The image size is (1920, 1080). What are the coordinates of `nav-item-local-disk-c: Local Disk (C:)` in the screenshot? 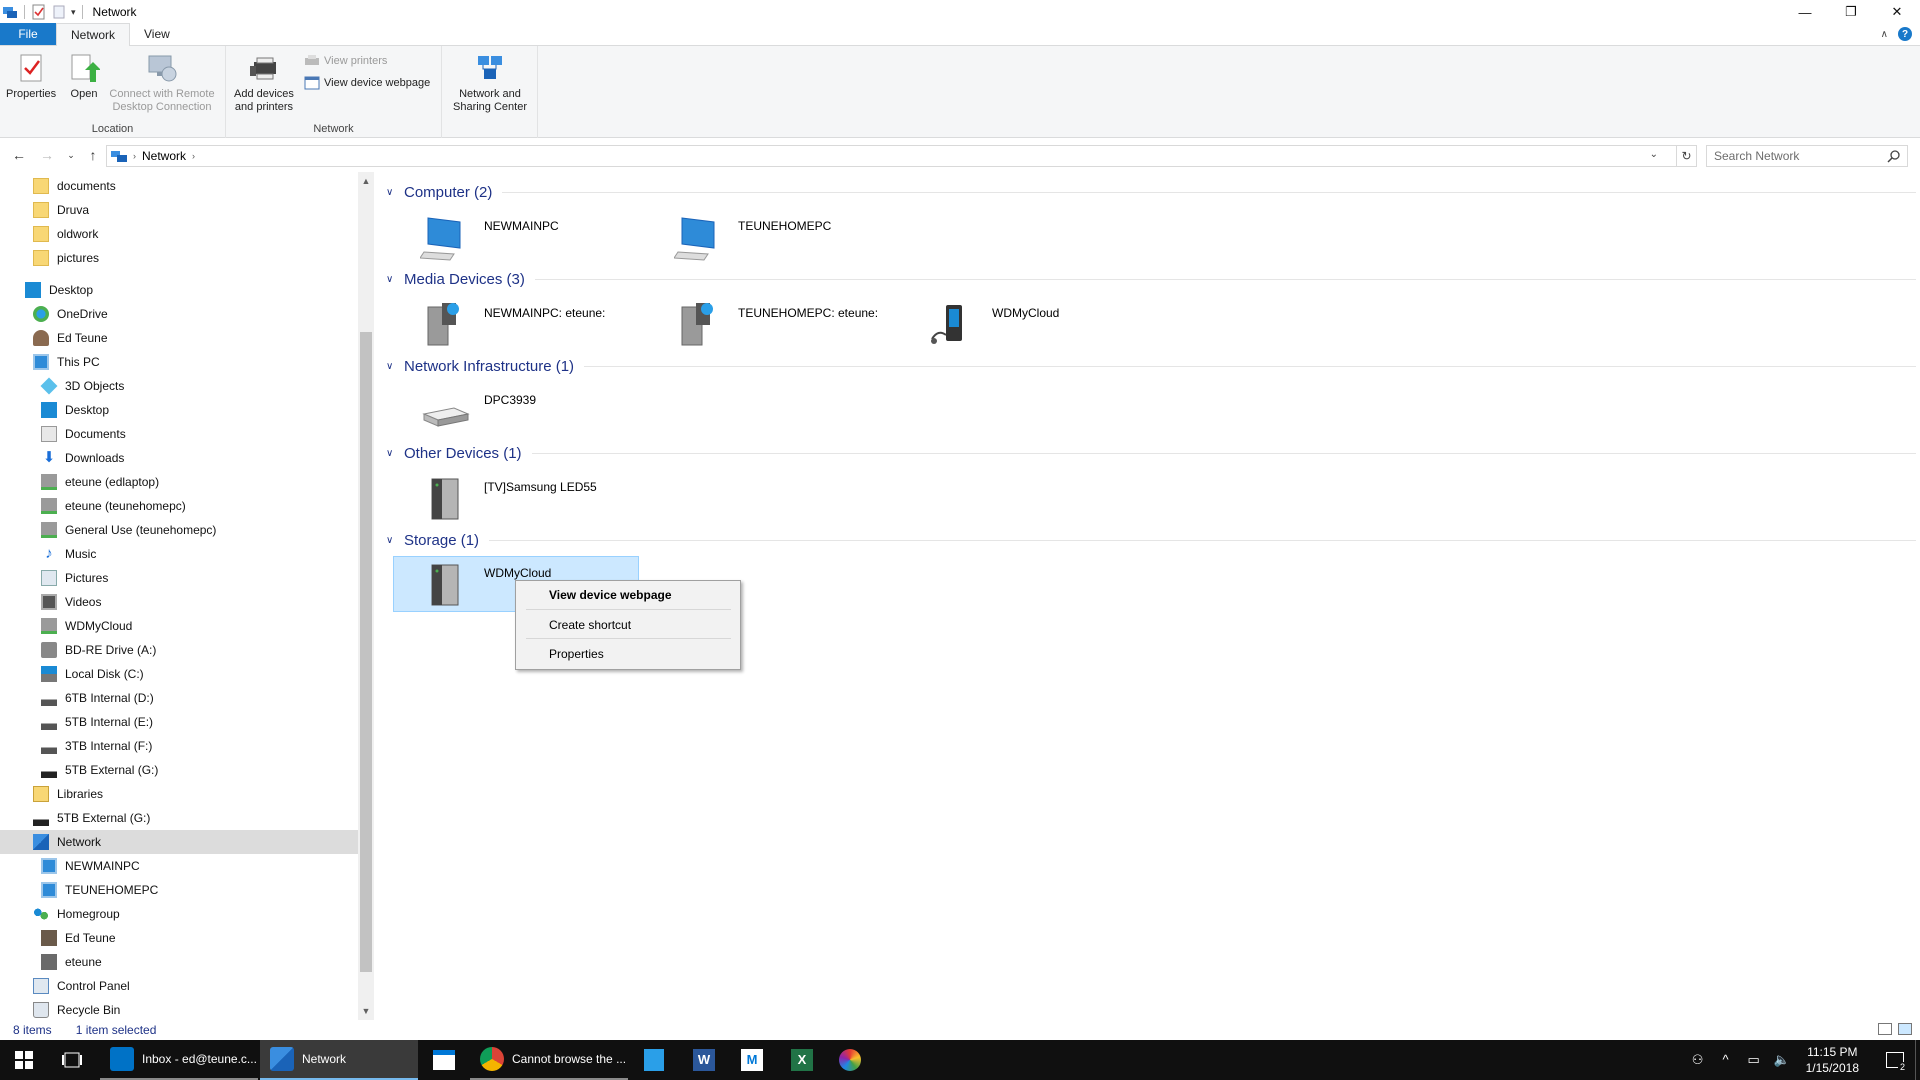 It's located at (92, 674).